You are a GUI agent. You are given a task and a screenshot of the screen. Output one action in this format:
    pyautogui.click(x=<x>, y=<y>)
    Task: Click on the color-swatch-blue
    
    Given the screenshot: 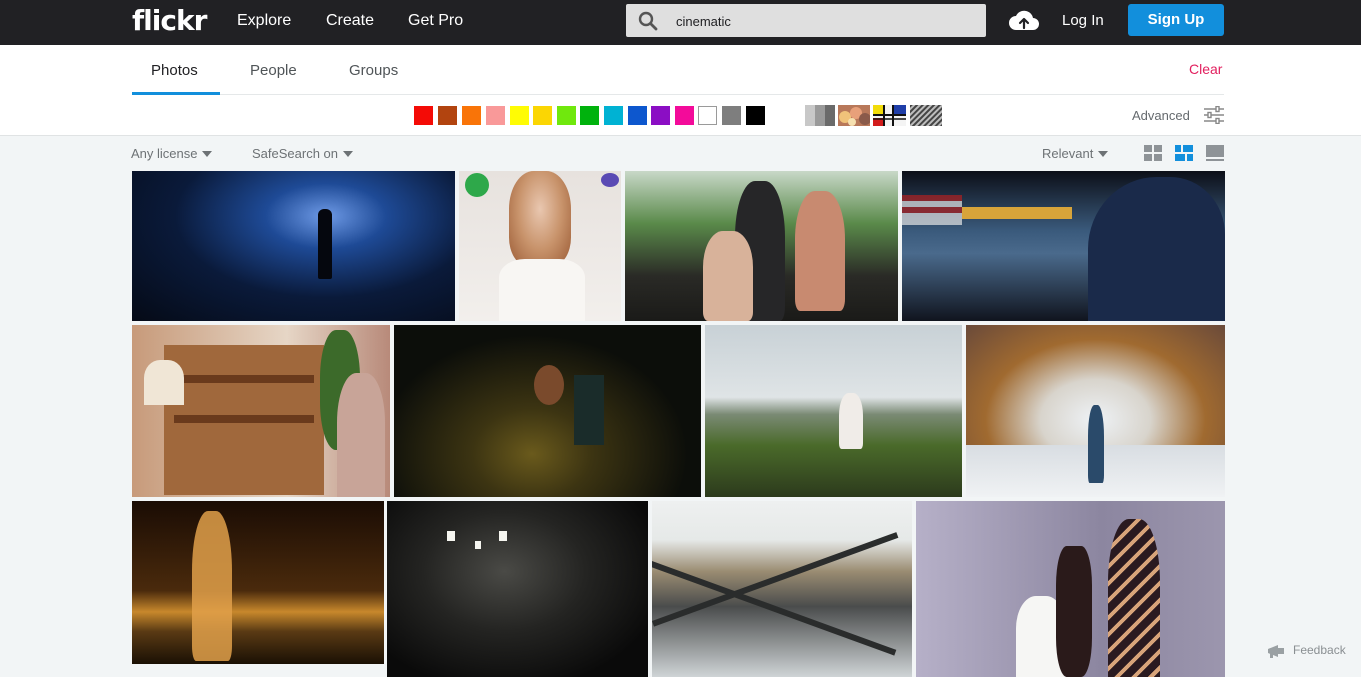 What is the action you would take?
    pyautogui.click(x=637, y=115)
    